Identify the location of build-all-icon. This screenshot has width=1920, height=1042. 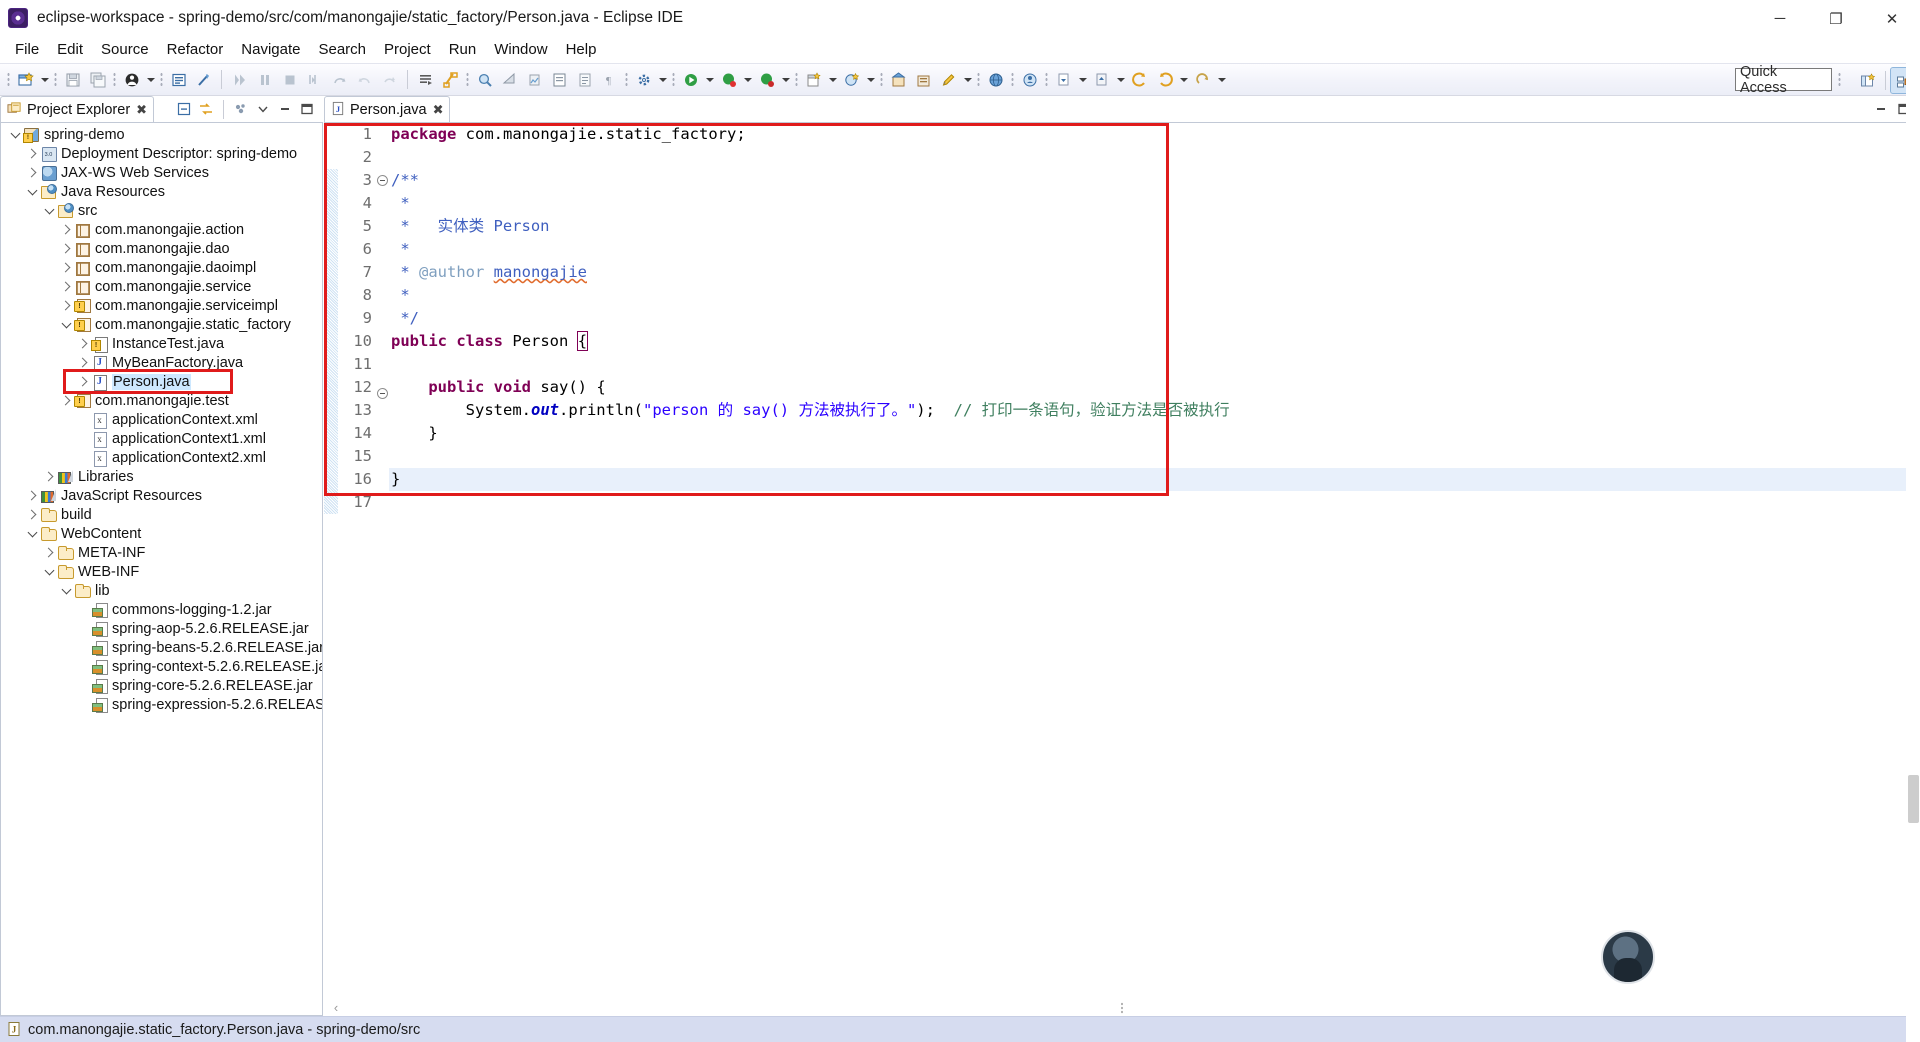
(450, 79).